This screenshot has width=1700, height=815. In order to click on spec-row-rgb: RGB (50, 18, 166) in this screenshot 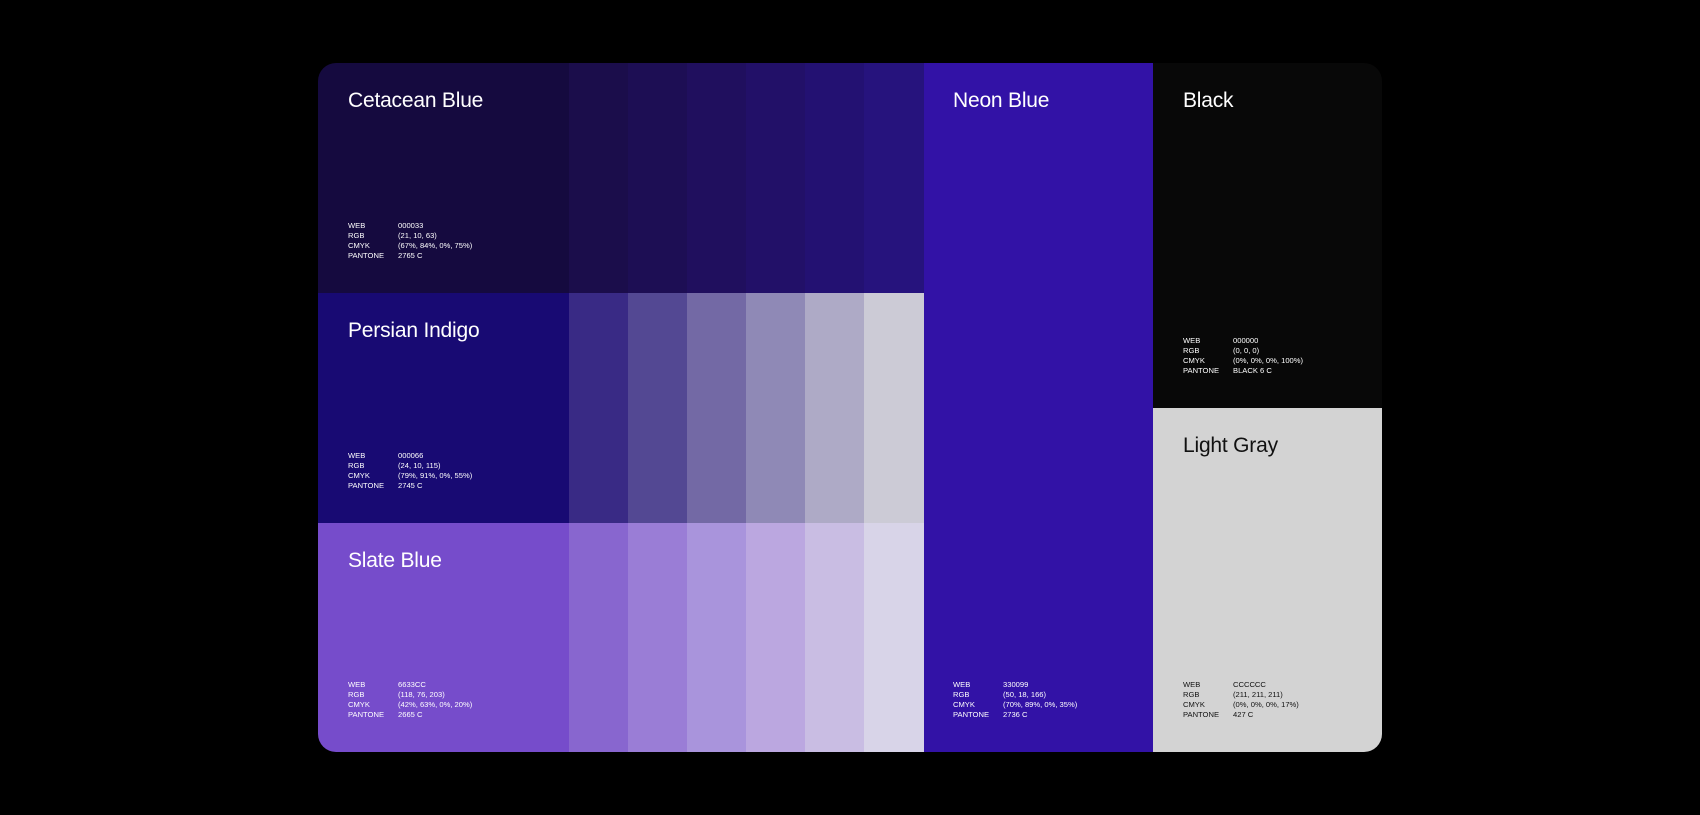, I will do `click(1015, 695)`.